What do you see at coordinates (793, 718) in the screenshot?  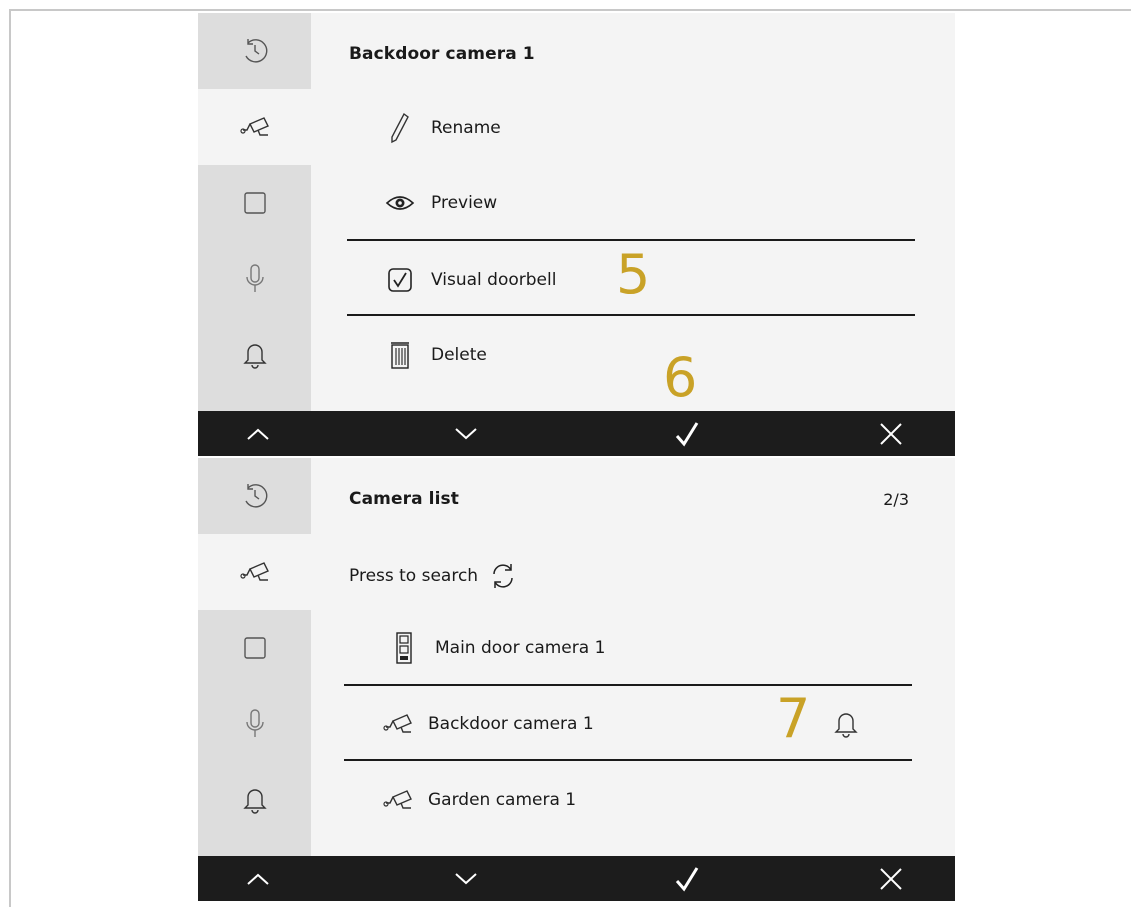 I see `annotation-callout: 7` at bounding box center [793, 718].